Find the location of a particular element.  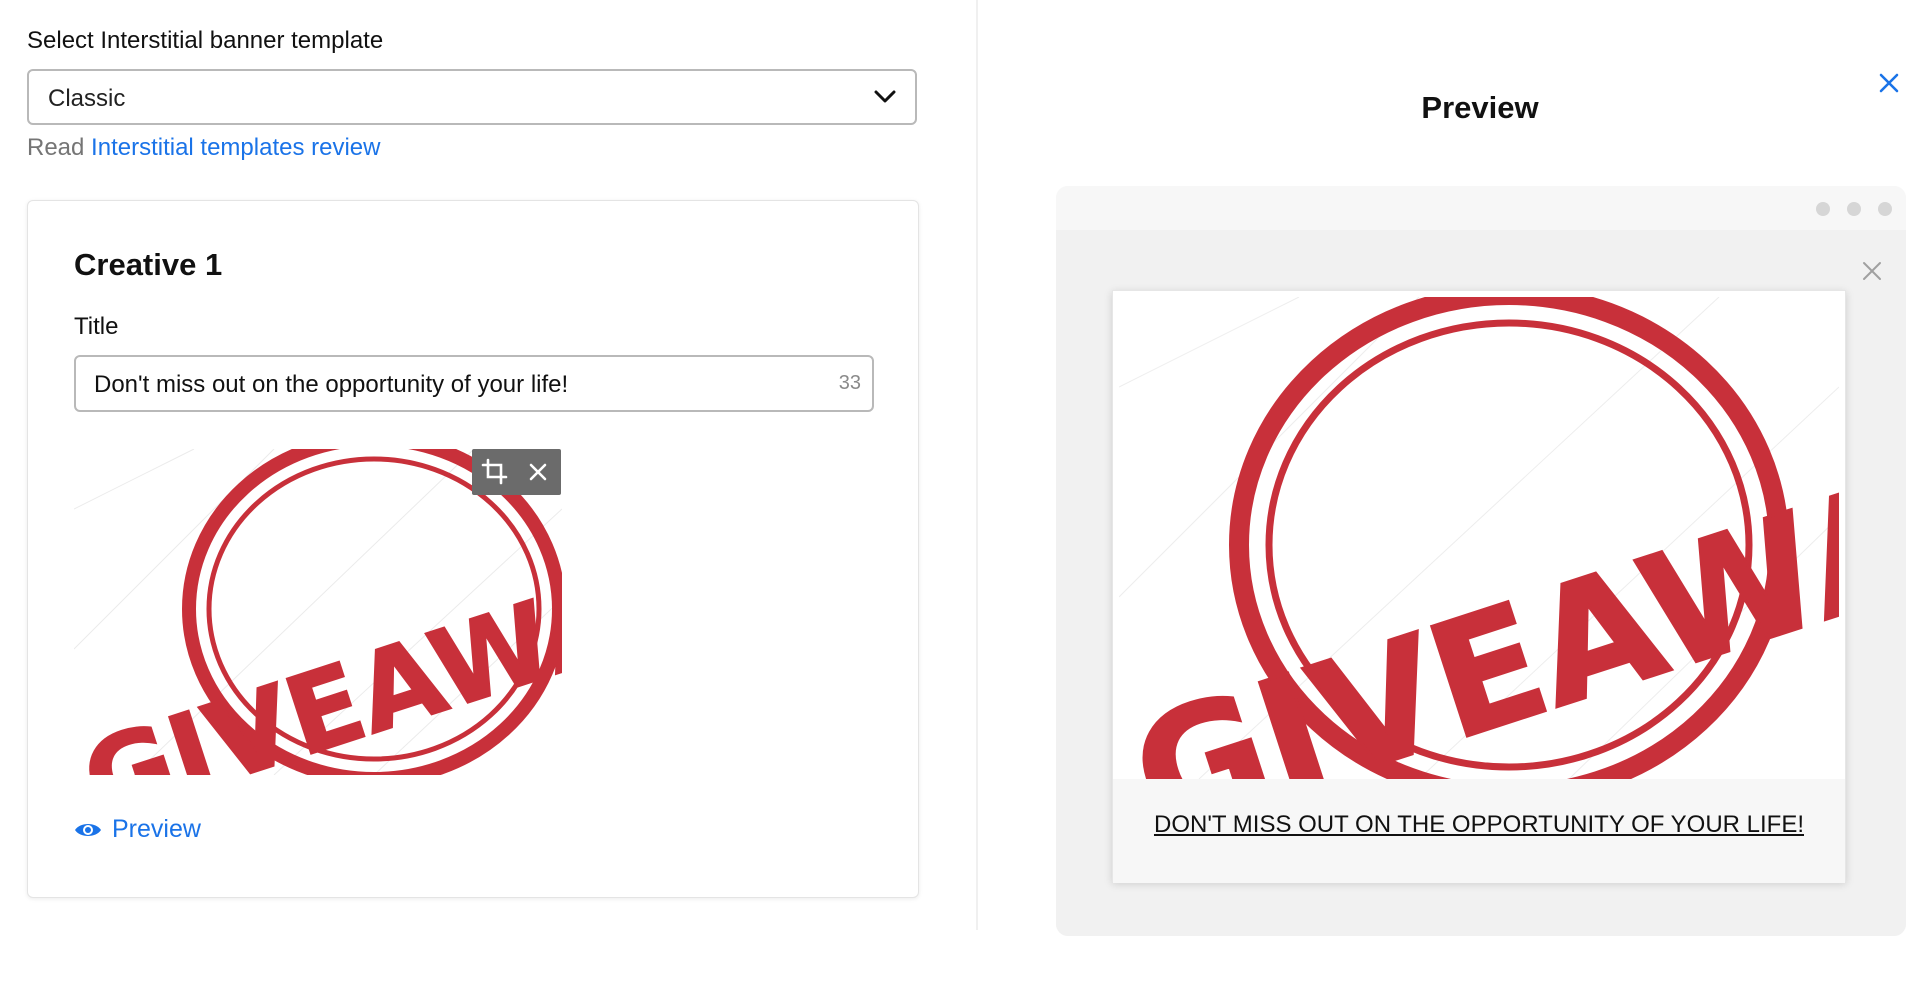

title-field-label: Title is located at coordinates (96, 326).